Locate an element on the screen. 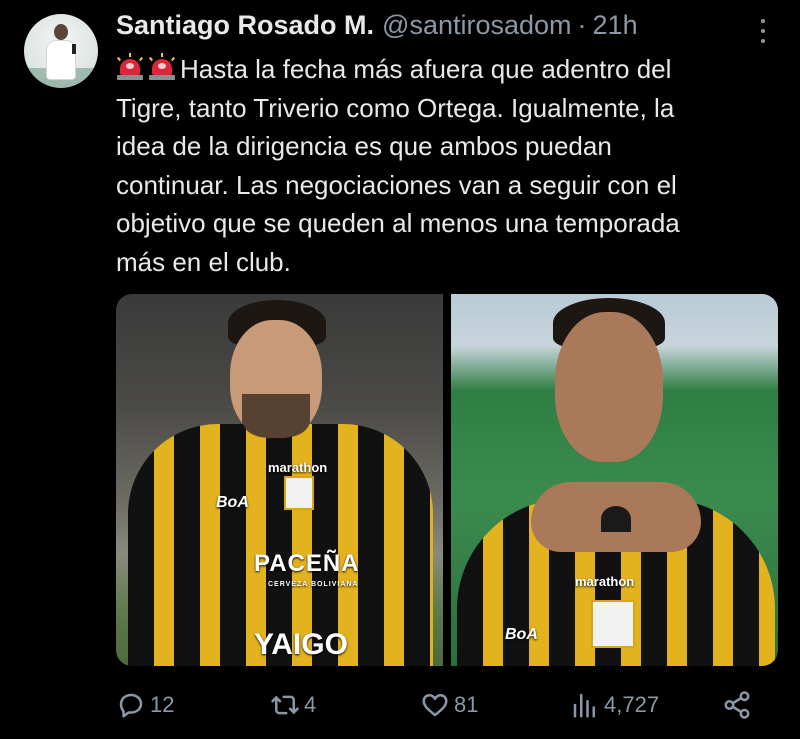  reply-count: 12 is located at coordinates (162, 704).